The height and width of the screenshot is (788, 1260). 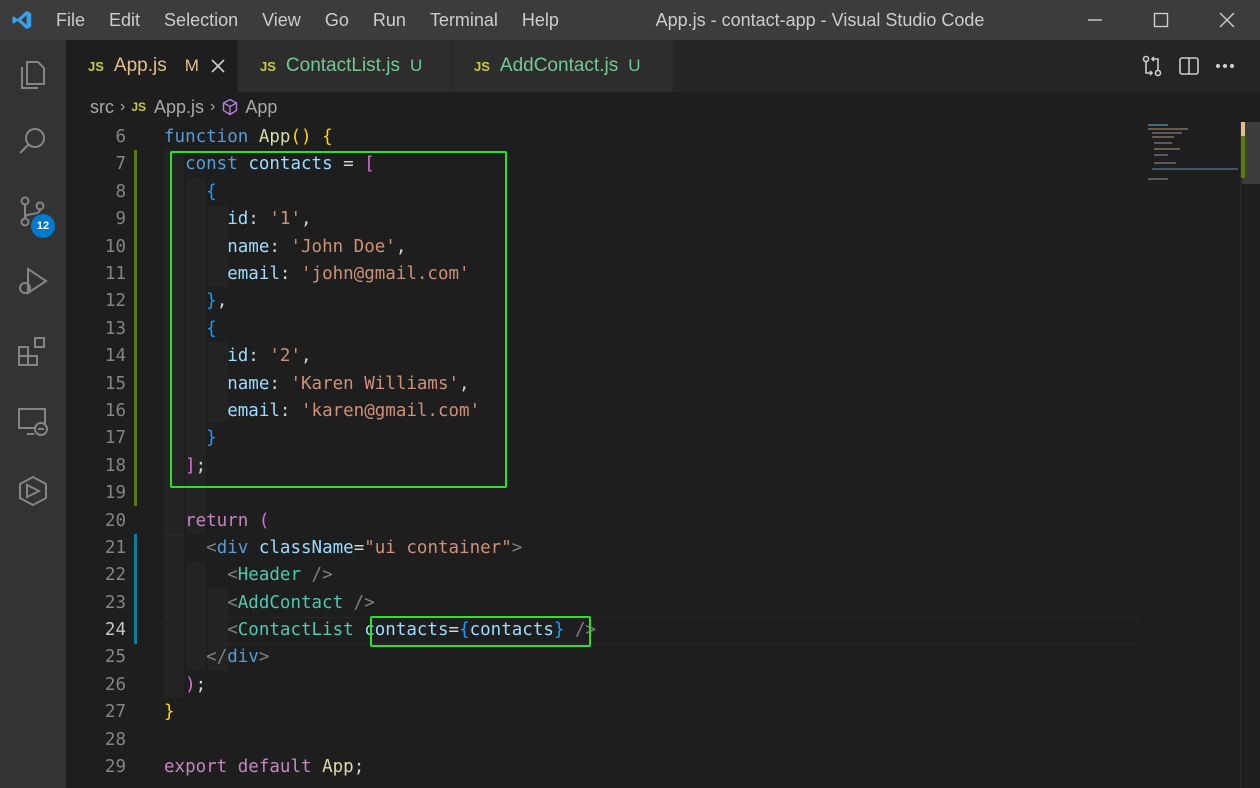 I want to click on line-number: 17, so click(x=115, y=438).